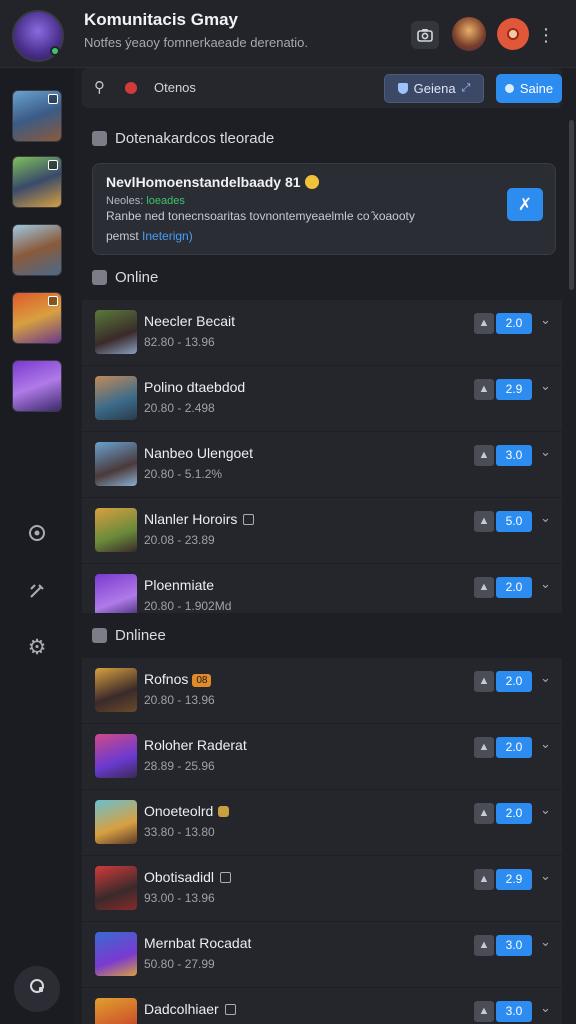 The height and width of the screenshot is (1024, 576). I want to click on member-row: Mernbat Rocadat 50.80 - 27.99 ▲ 3.0 ⌄, so click(322, 955).